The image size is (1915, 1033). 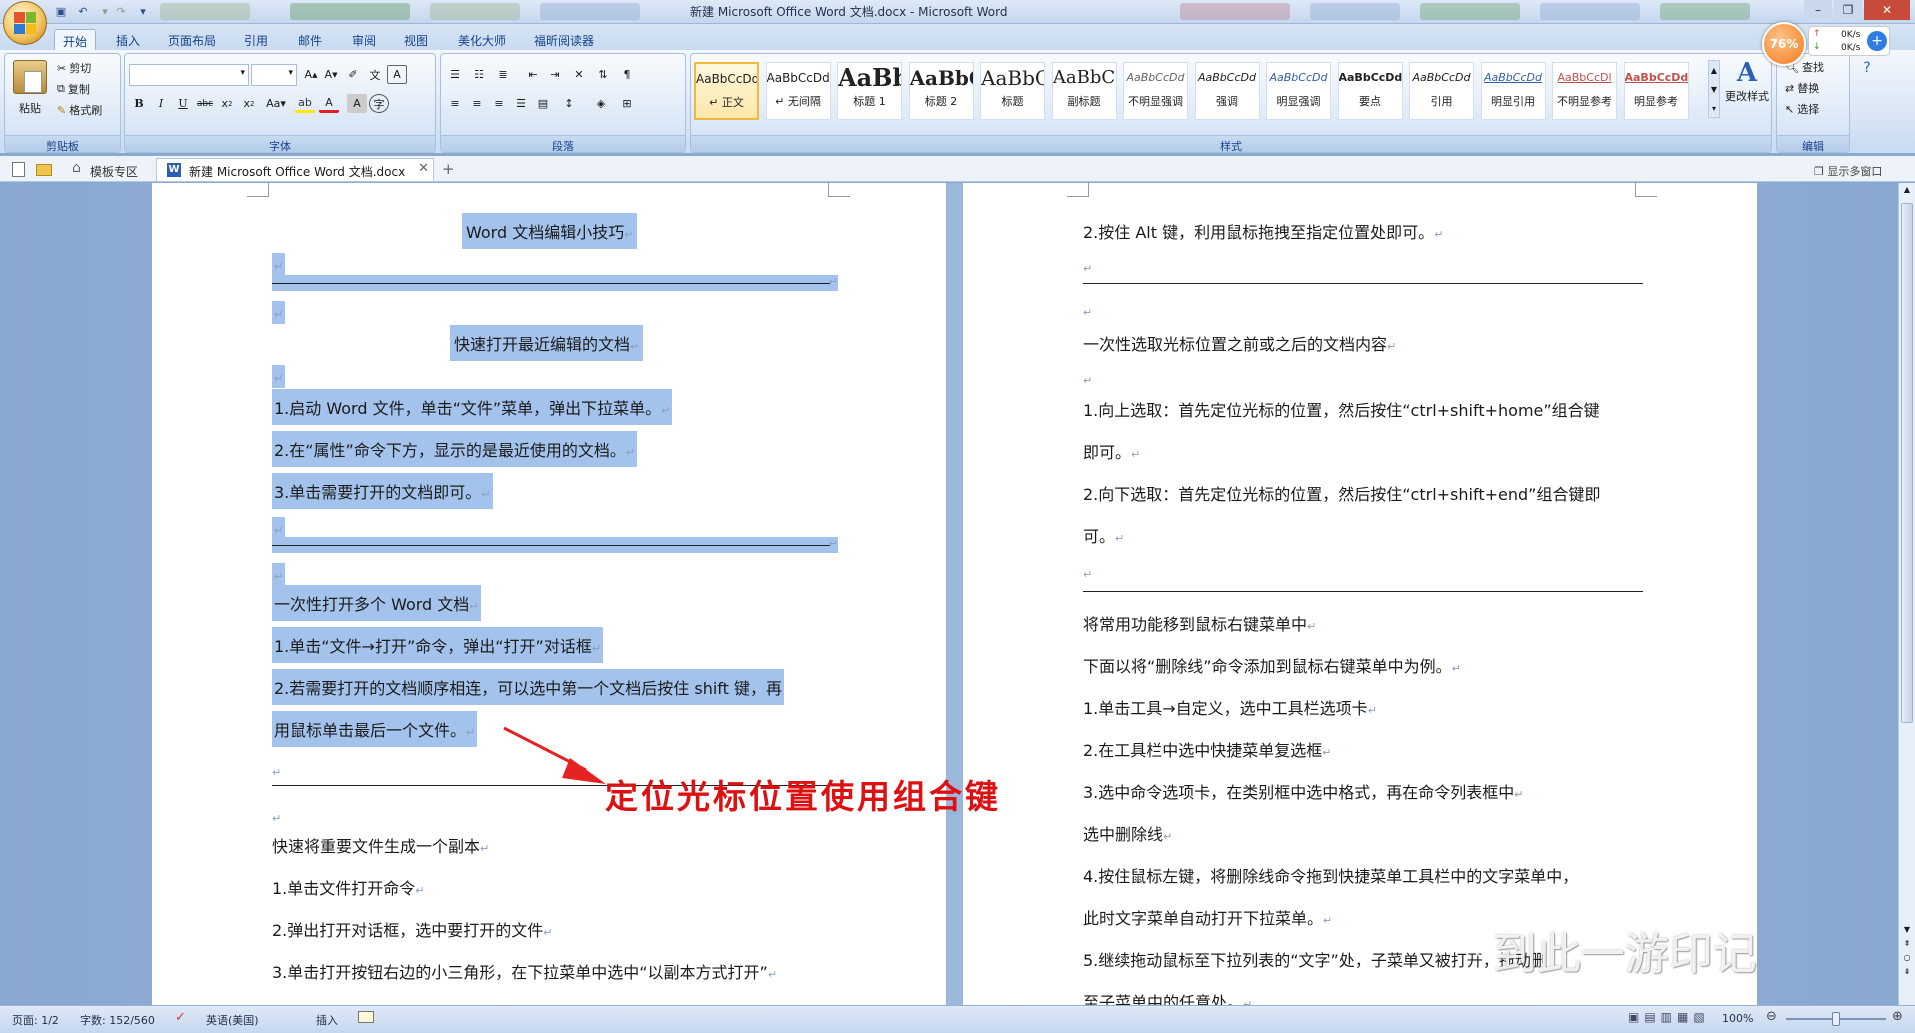 I want to click on copy-button: ⧉ 复制, so click(x=73, y=89).